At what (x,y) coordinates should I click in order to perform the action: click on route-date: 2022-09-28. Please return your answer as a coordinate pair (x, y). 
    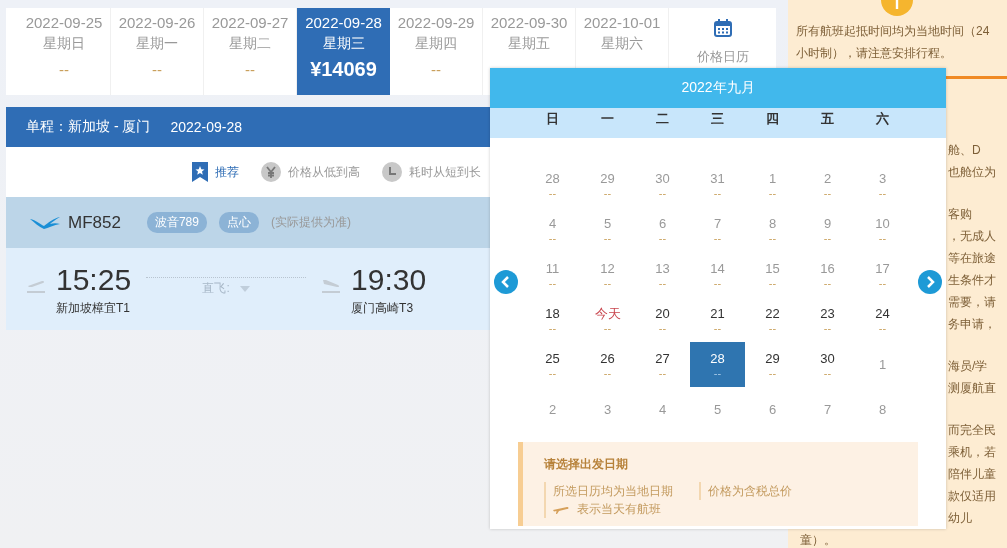
    Looking at the image, I should click on (206, 127).